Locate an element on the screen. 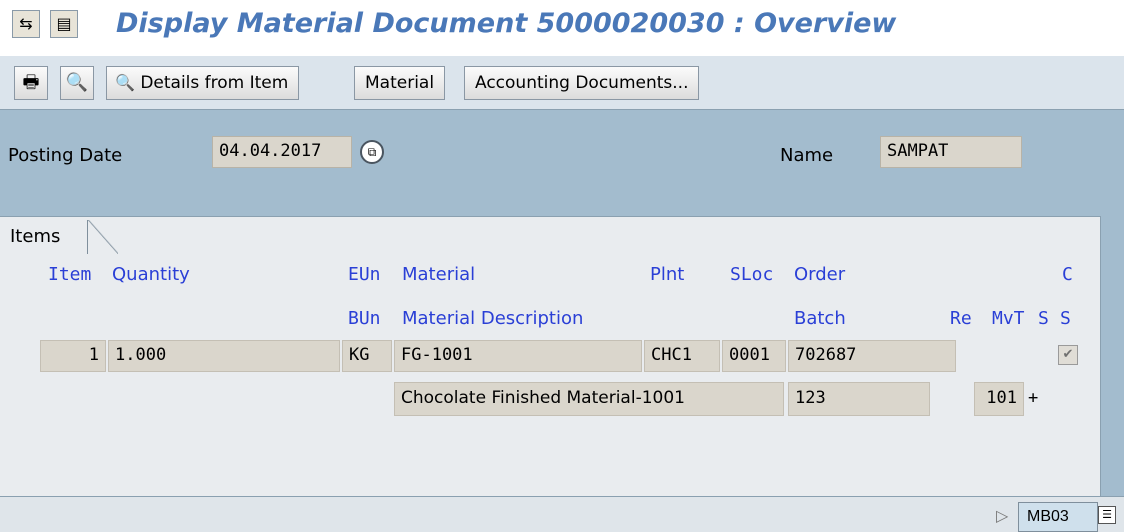 This screenshot has height=532, width=1124. cell-material: FG-1001 is located at coordinates (518, 356).